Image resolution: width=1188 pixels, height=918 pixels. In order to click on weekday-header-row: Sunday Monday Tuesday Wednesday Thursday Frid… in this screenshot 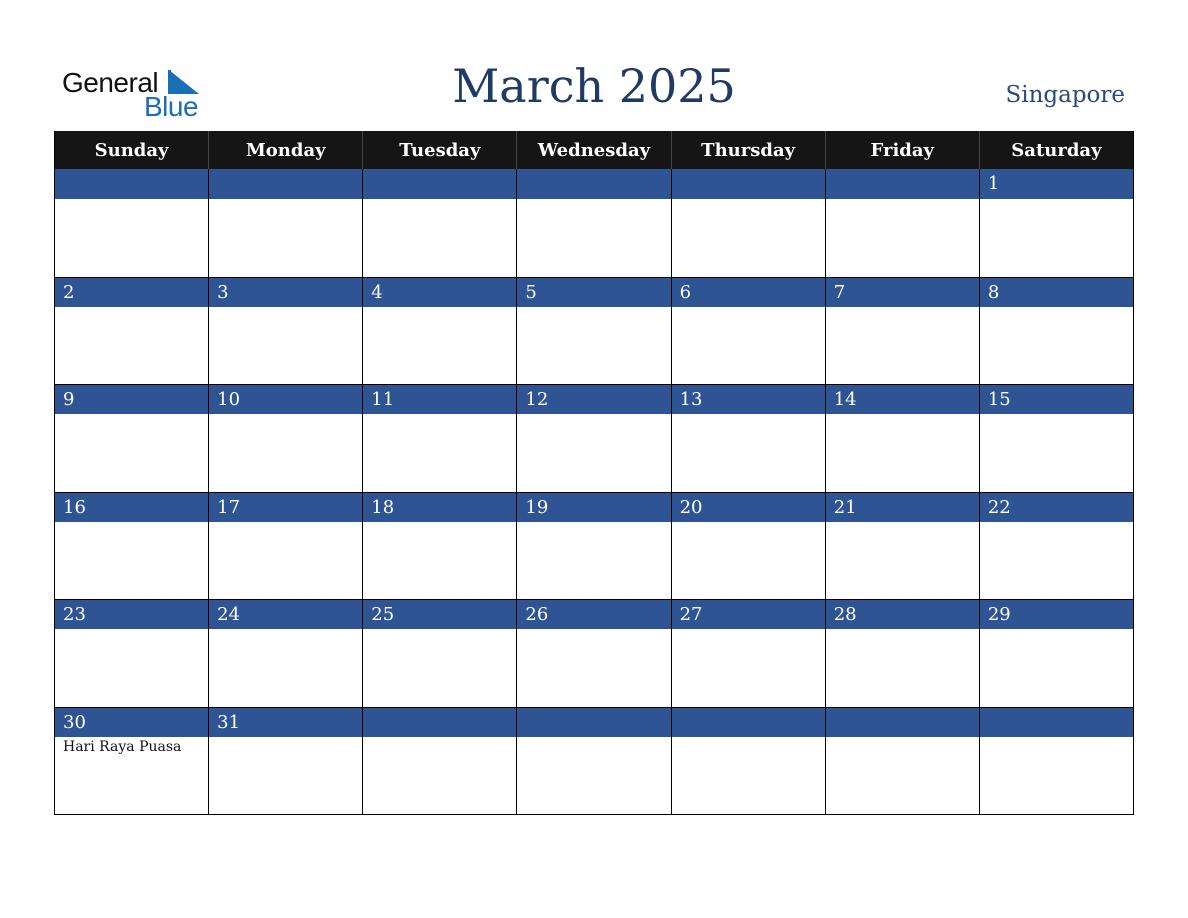, I will do `click(594, 150)`.